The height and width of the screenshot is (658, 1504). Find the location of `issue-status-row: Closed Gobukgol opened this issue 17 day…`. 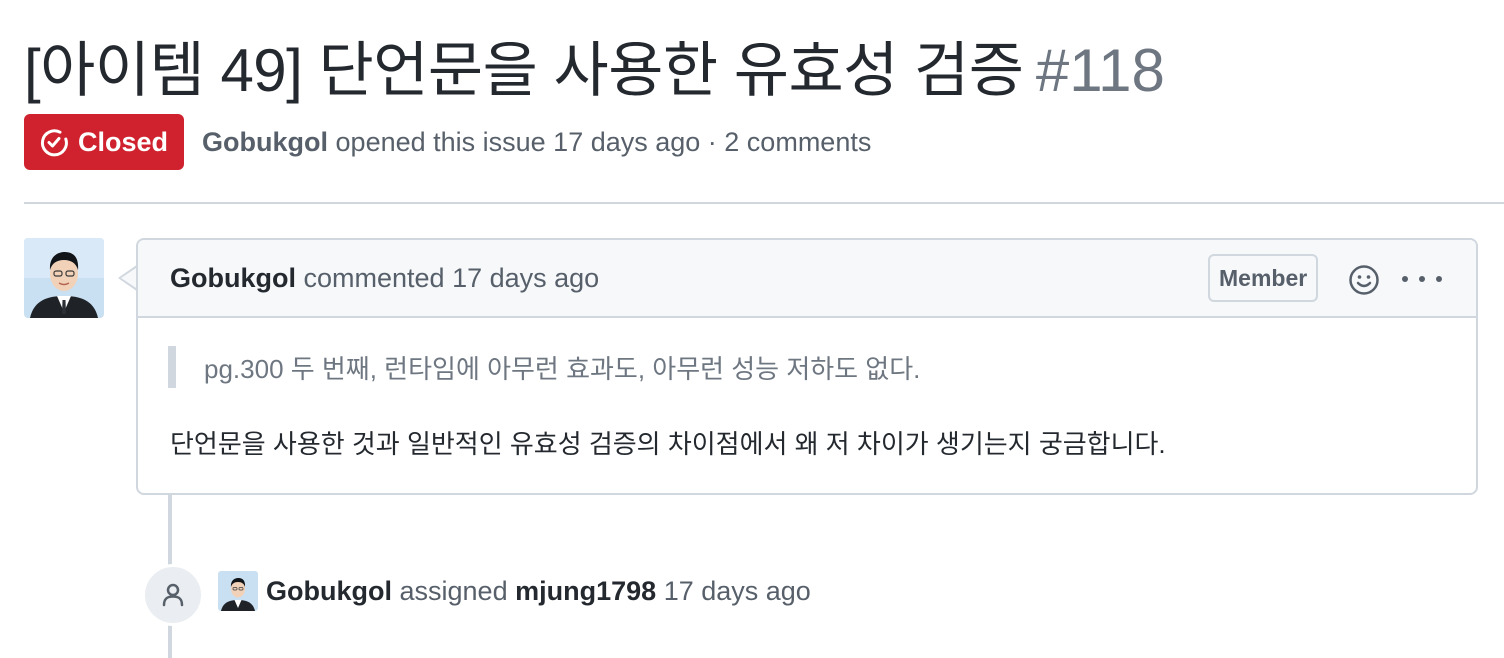

issue-status-row: Closed Gobukgol opened this issue 17 day… is located at coordinates (447, 142).